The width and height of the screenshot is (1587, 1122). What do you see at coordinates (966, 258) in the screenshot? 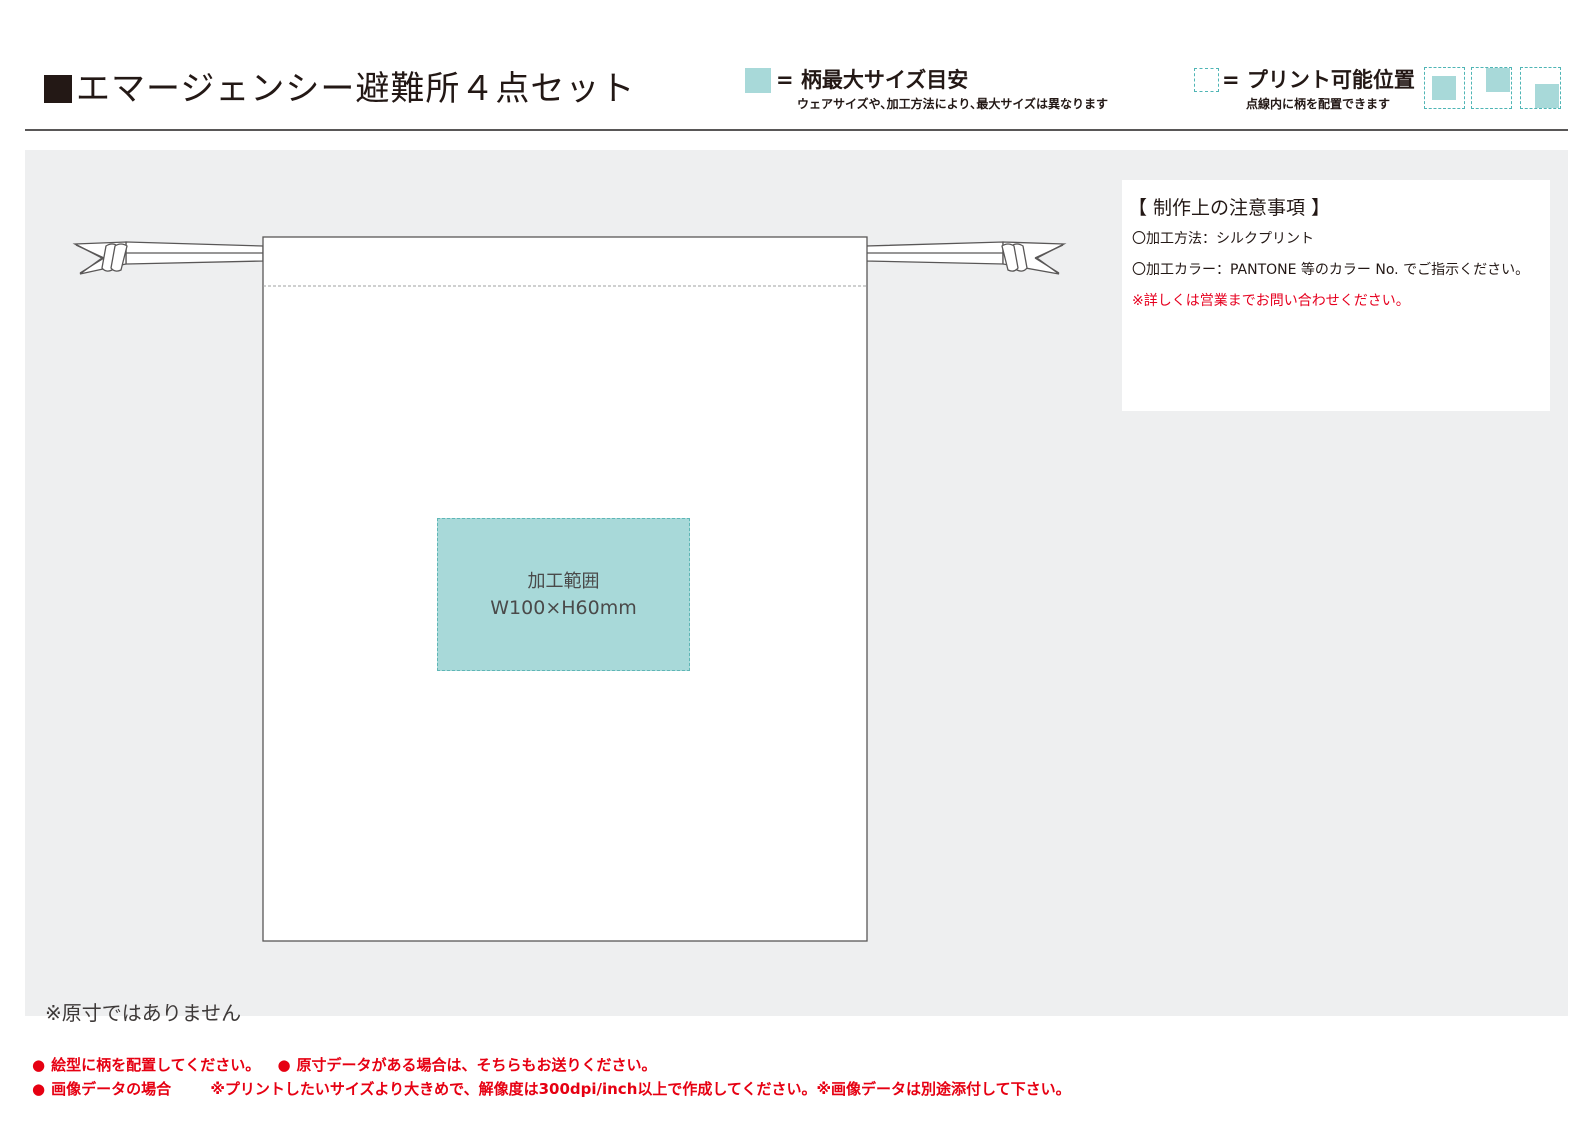
I see `right-drawstring` at bounding box center [966, 258].